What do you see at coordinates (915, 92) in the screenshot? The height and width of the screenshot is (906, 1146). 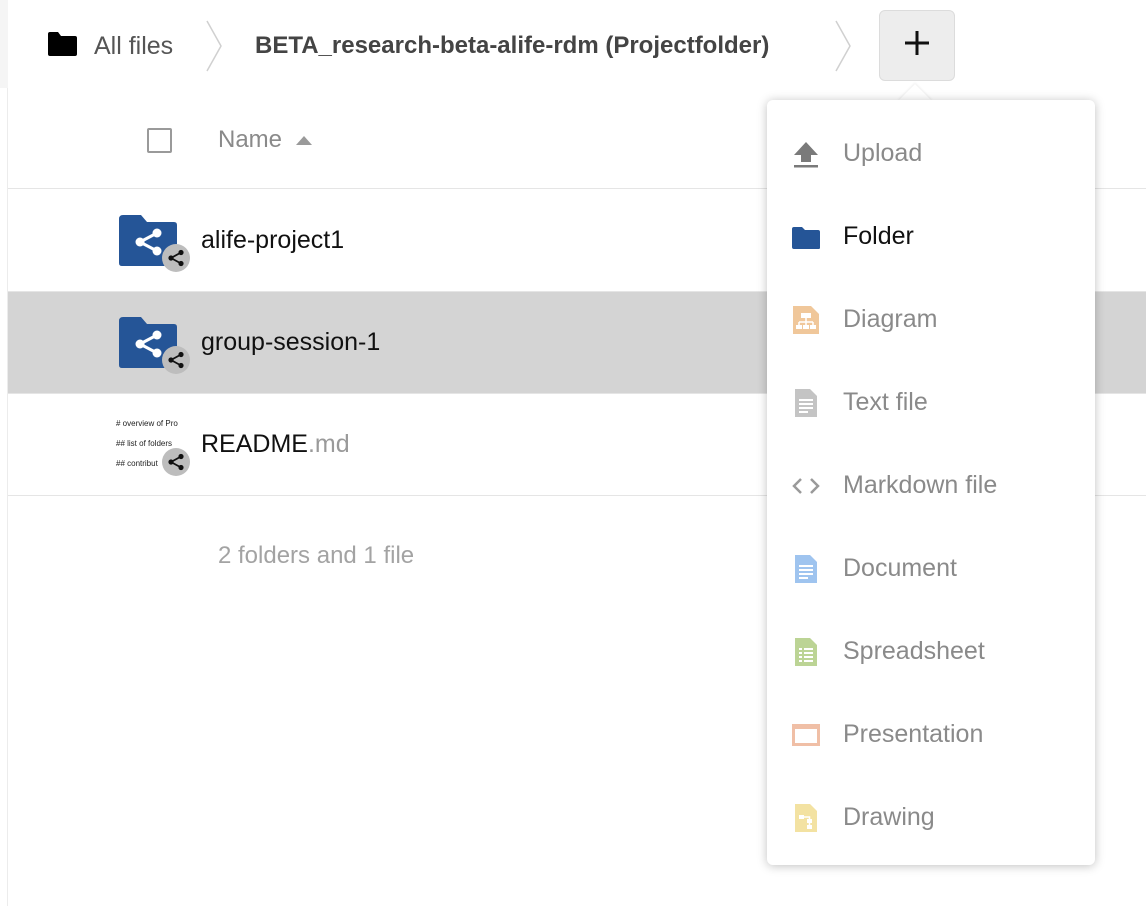 I see `menu-pointer` at bounding box center [915, 92].